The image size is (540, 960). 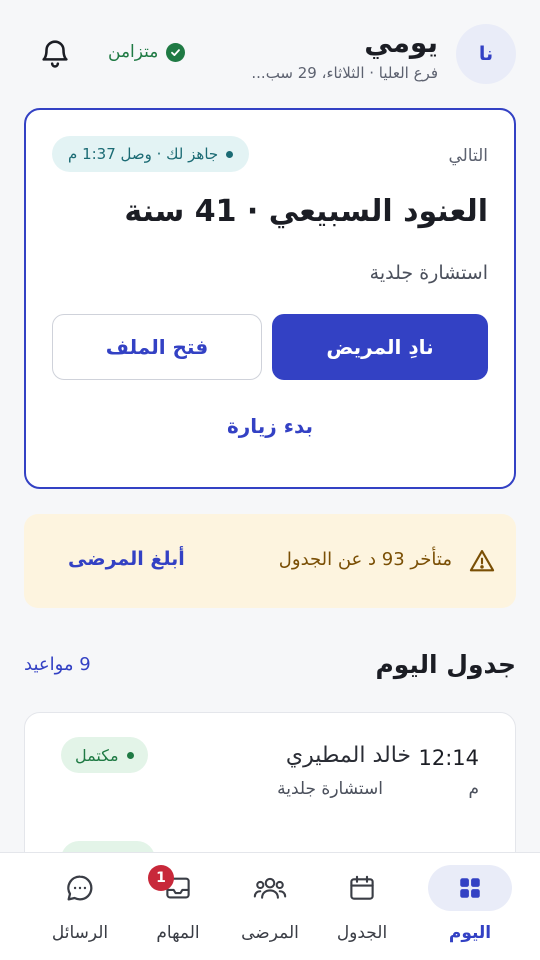 What do you see at coordinates (57, 664) in the screenshot?
I see `appointments-count-link: 9 مواعيد` at bounding box center [57, 664].